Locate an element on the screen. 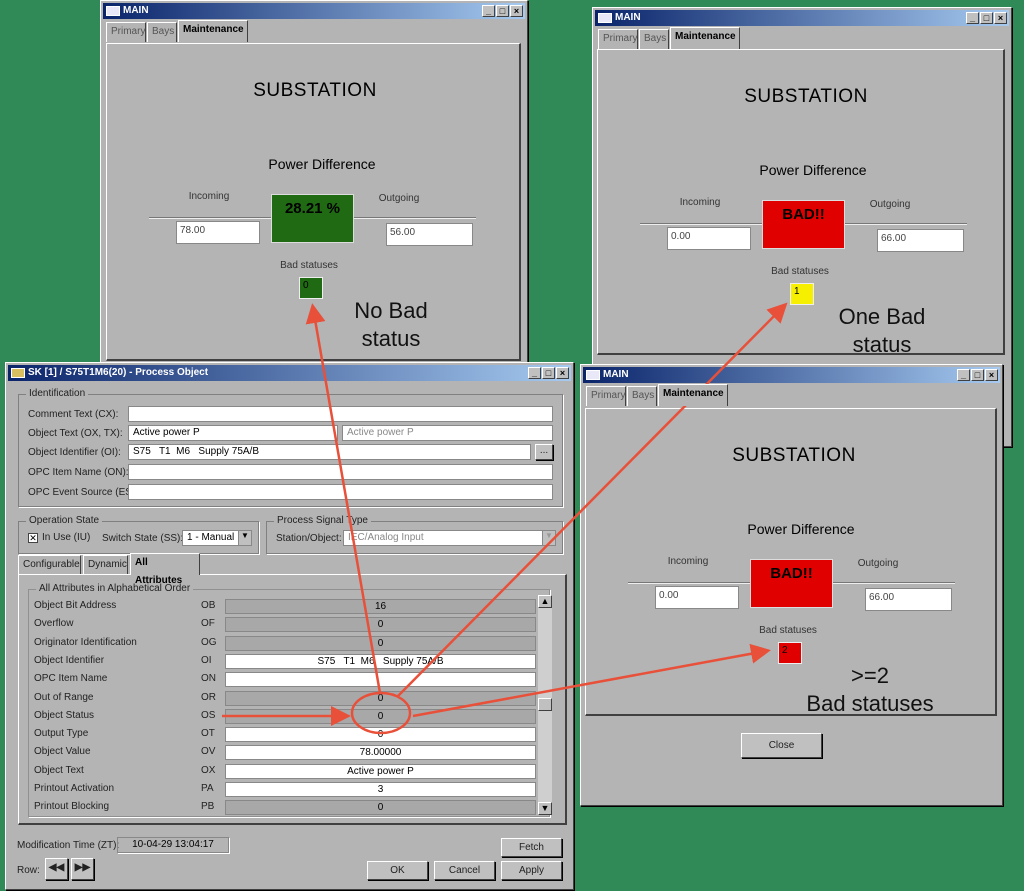 This screenshot has height=891, width=1024. tab-all-attributes: All Attributes is located at coordinates (165, 569).